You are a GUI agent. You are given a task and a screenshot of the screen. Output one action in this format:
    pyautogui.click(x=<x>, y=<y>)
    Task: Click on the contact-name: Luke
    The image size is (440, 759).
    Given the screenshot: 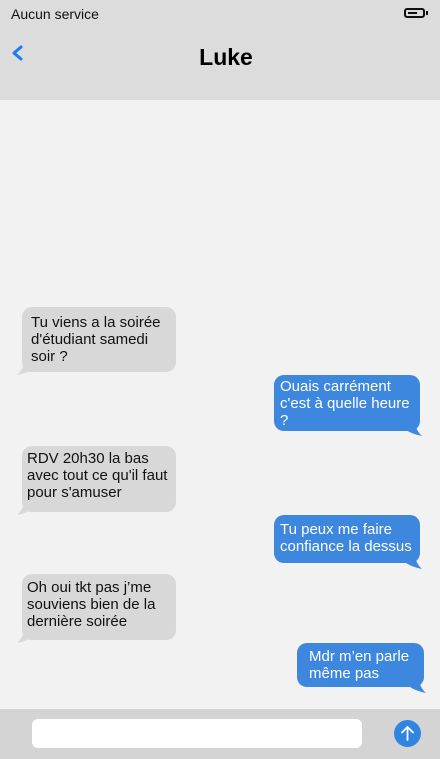 What is the action you would take?
    pyautogui.click(x=226, y=57)
    